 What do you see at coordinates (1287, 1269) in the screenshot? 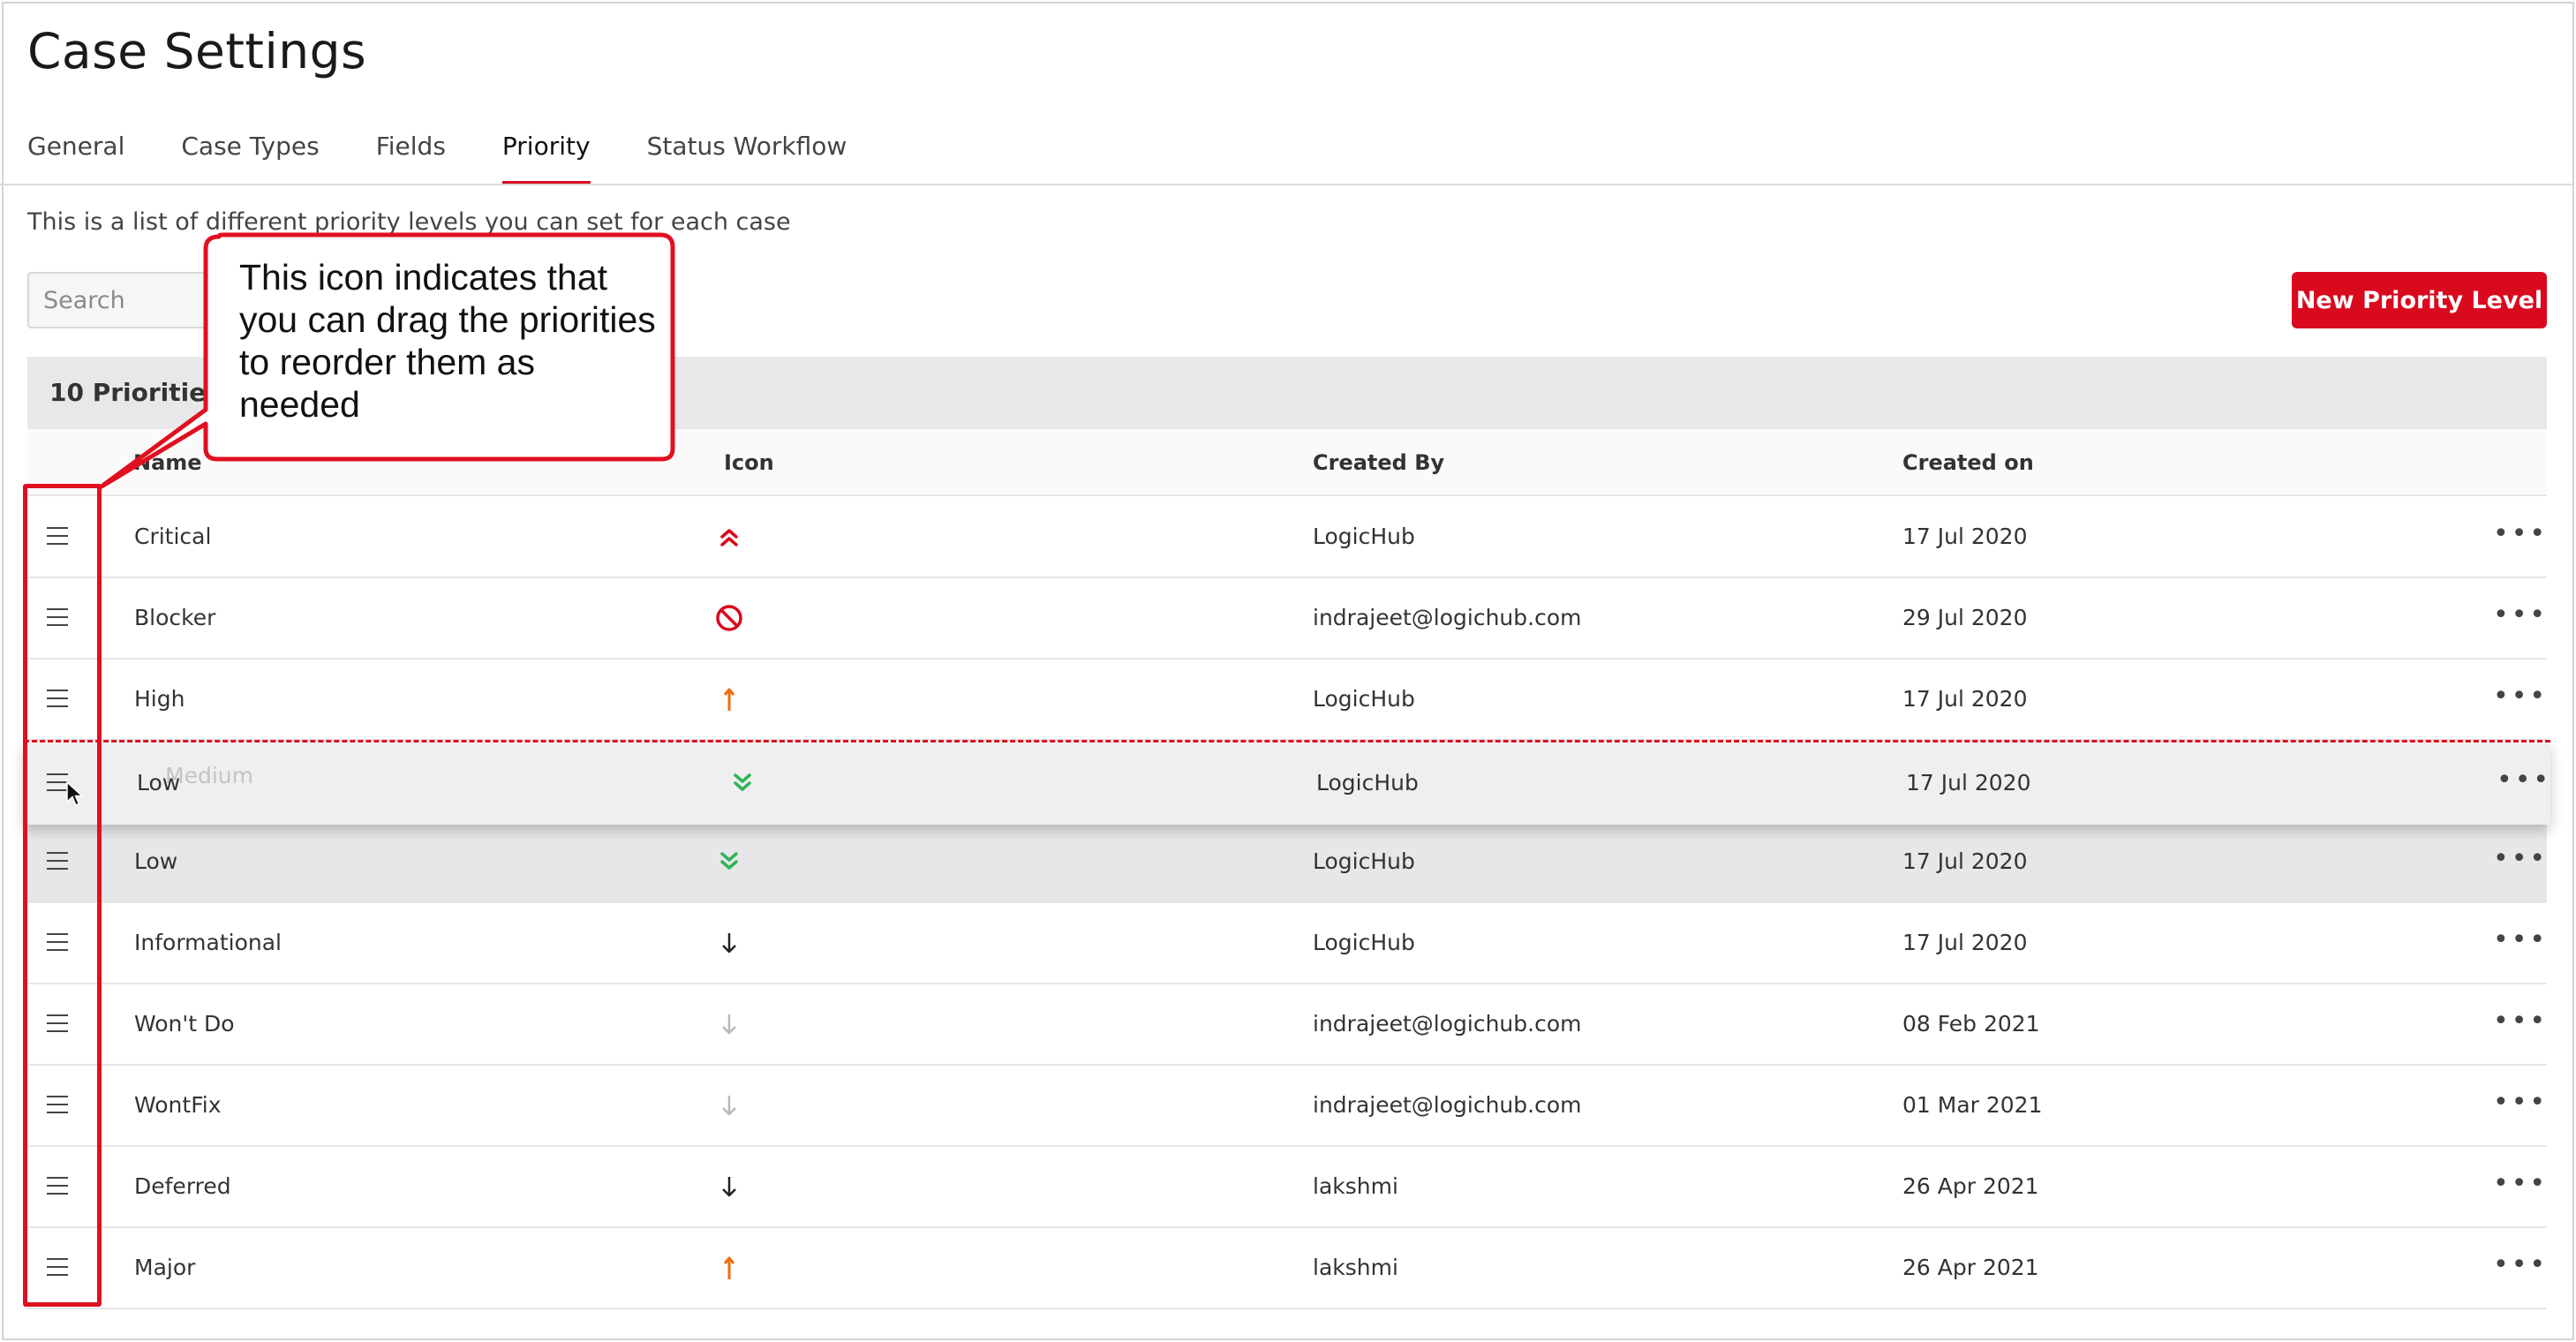
I see `table-row: Major lakshmi 26 Apr 2021 •••` at bounding box center [1287, 1269].